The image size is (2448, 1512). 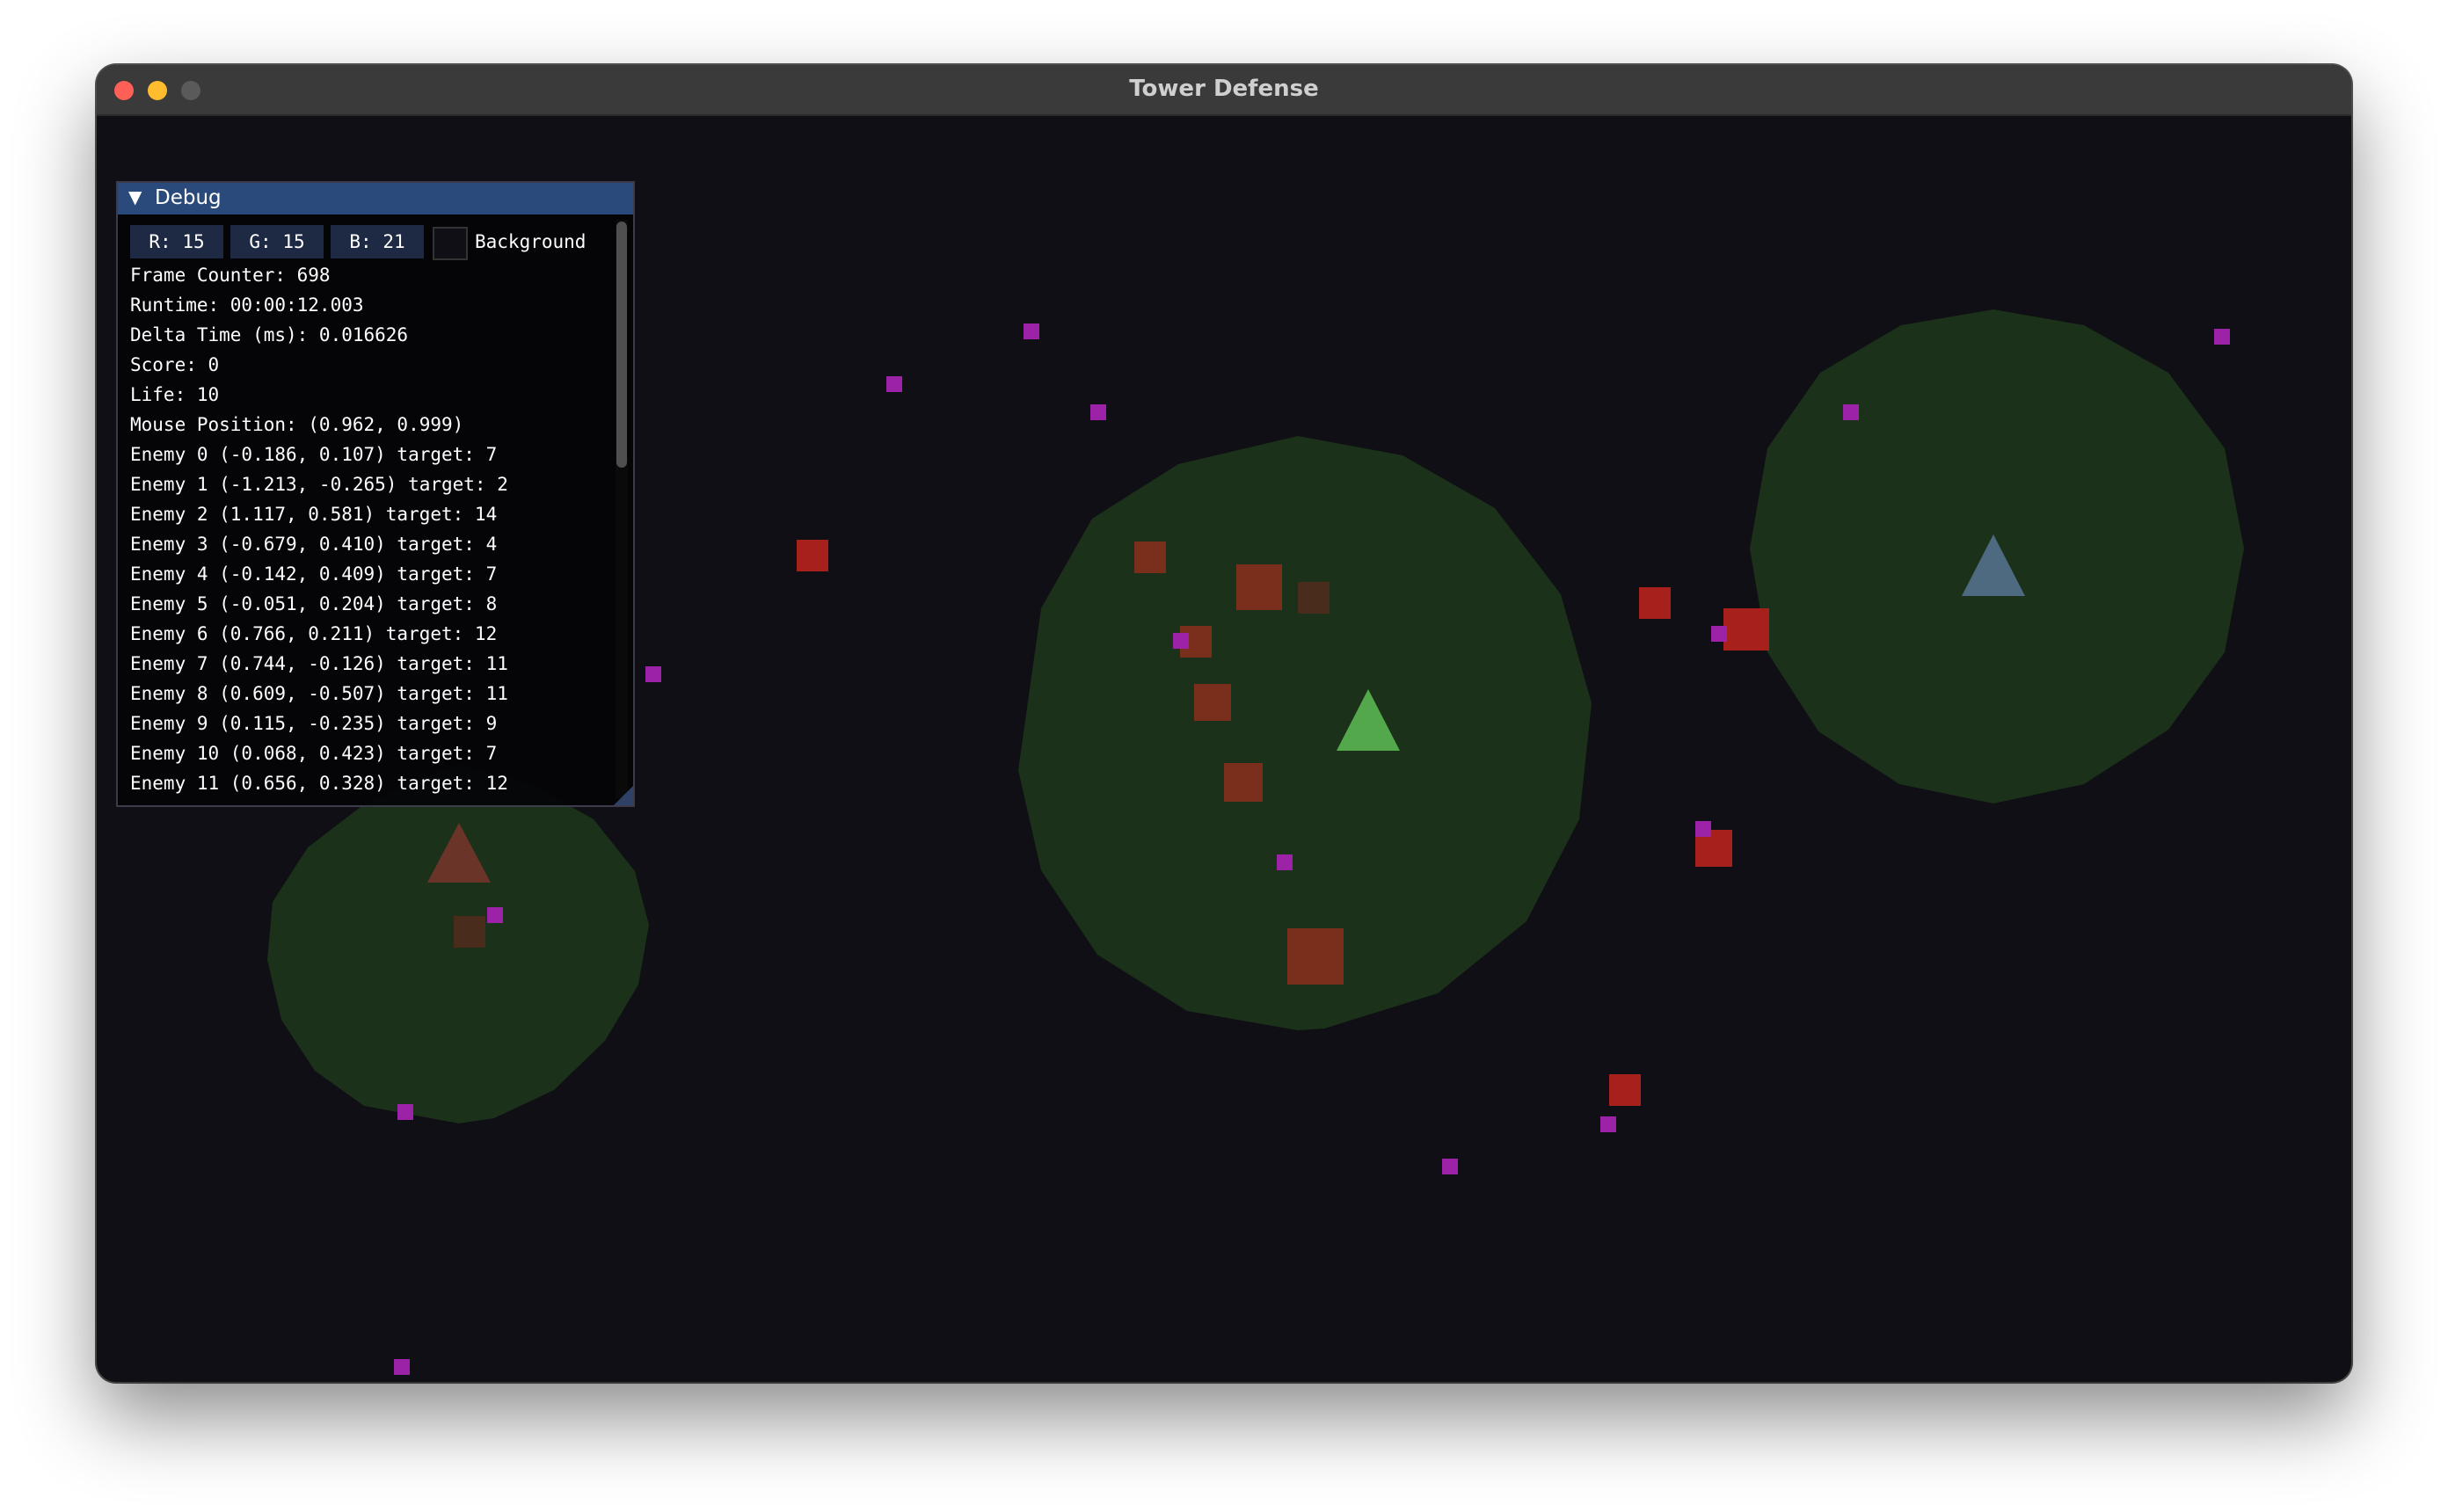 I want to click on enemy-info: Enemy 6 (0.766, 0.211) target: 12, so click(x=314, y=634).